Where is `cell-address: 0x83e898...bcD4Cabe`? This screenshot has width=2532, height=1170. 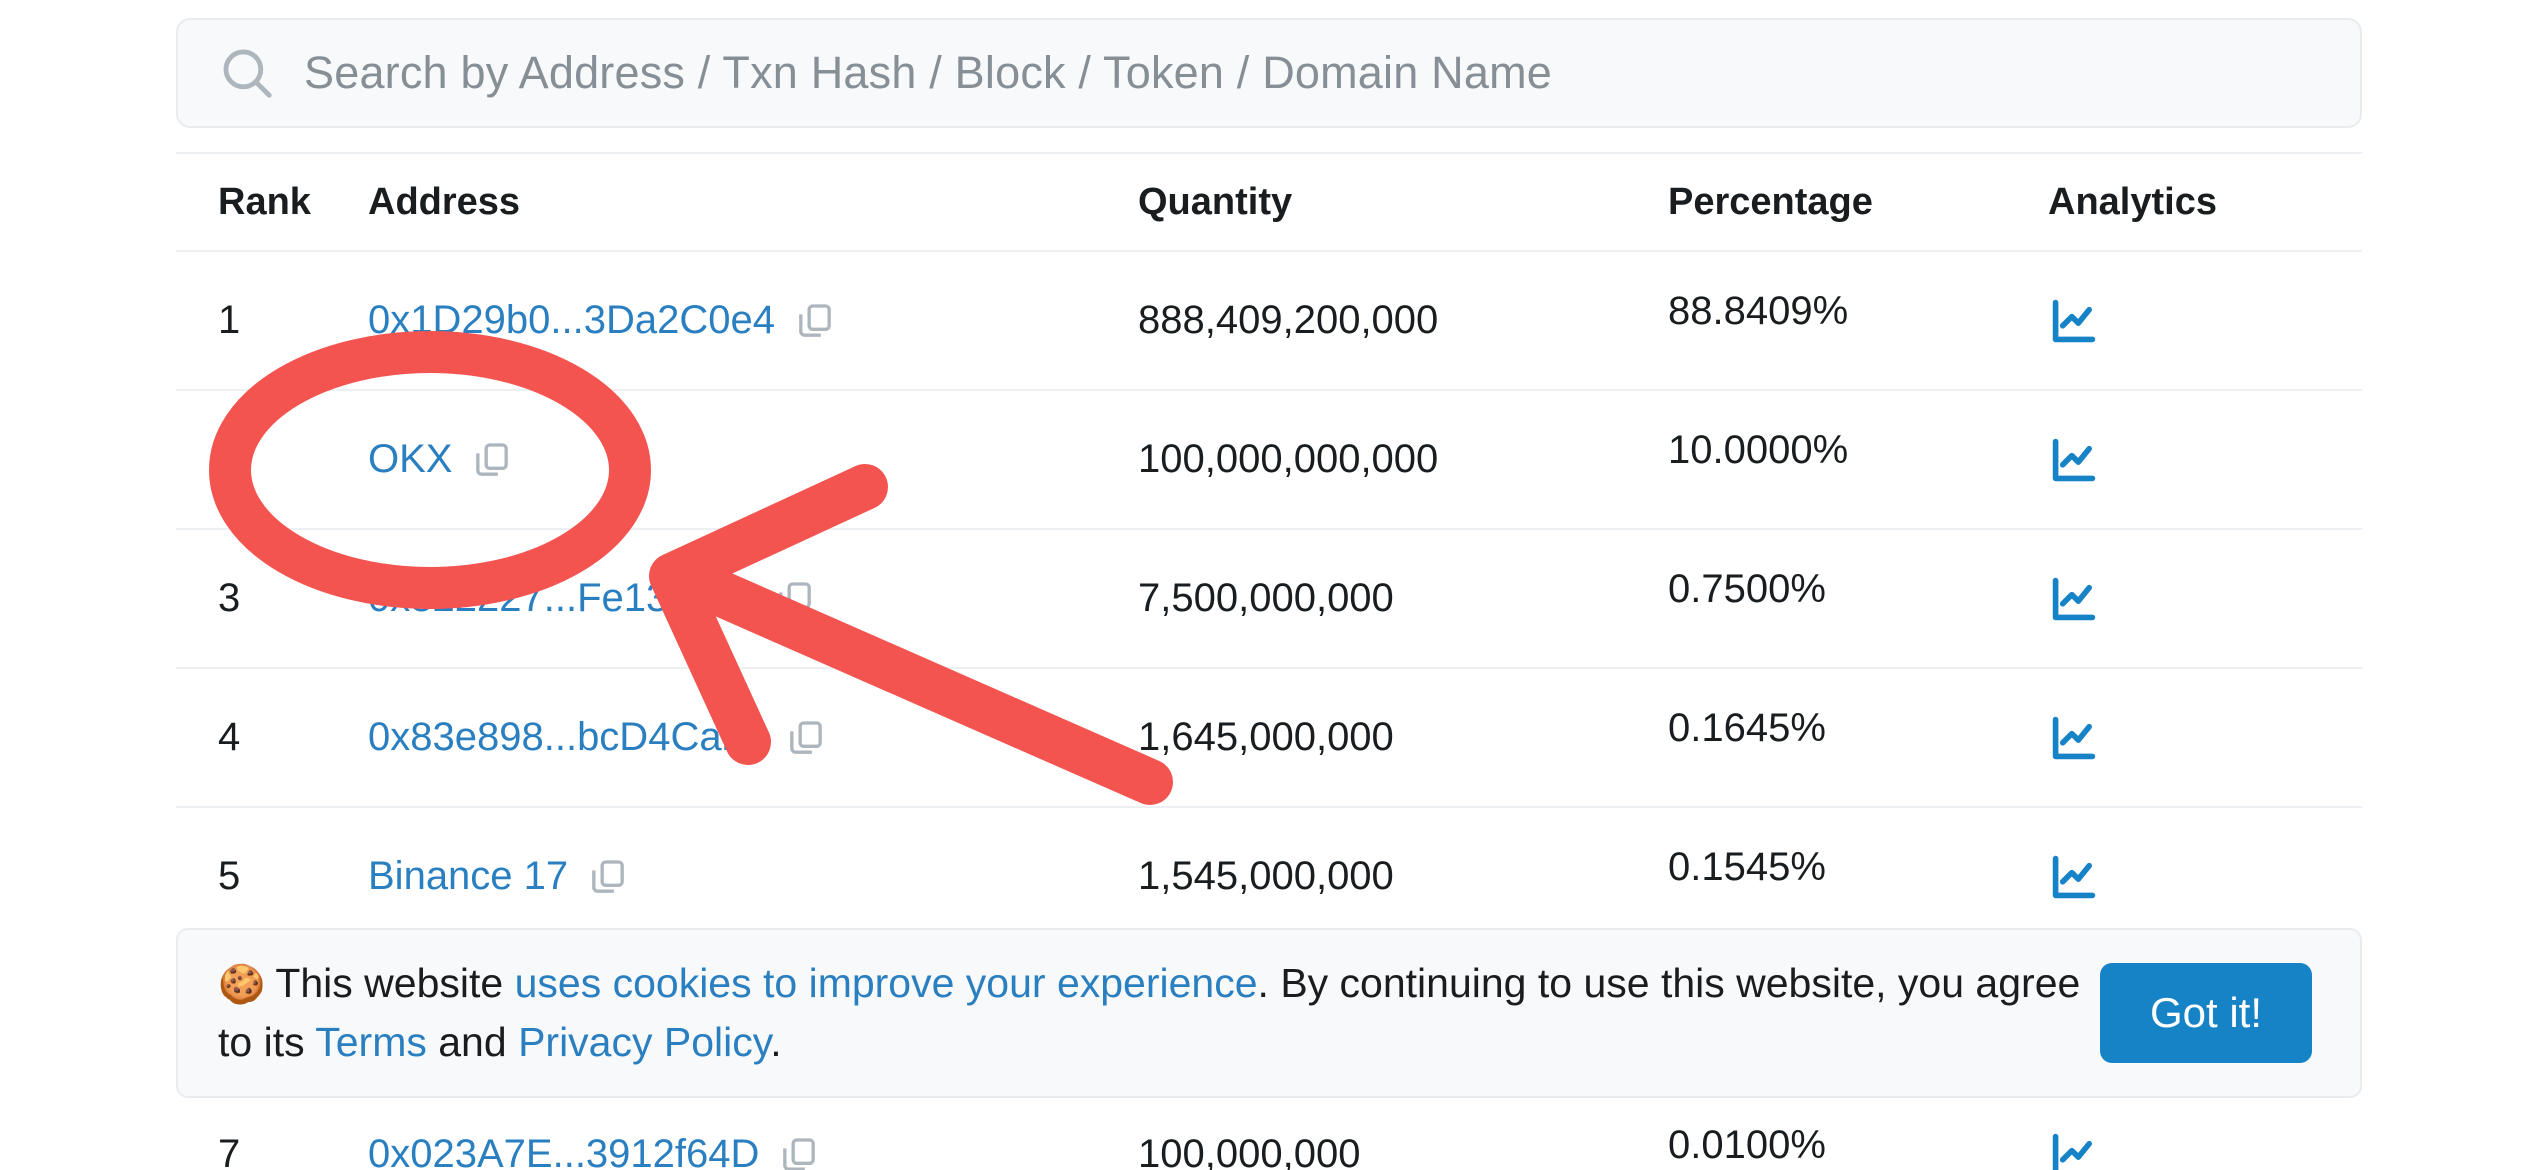
cell-address: 0x83e898...bcD4Cabe is located at coordinates (753, 737).